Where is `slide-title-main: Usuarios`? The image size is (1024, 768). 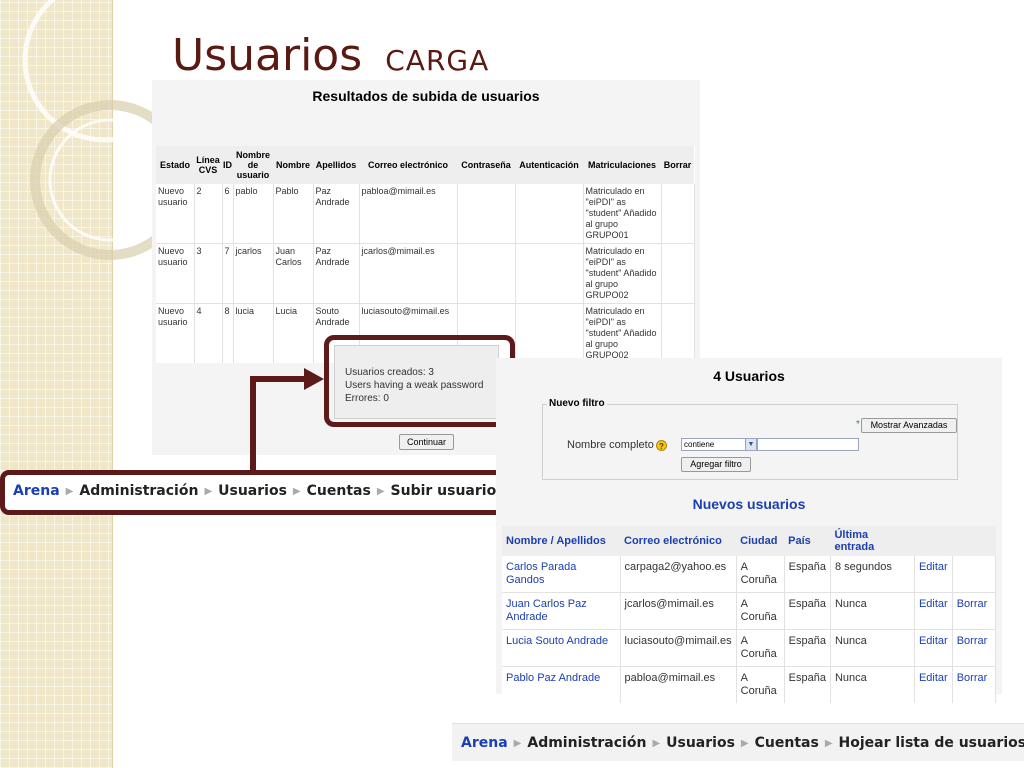 slide-title-main: Usuarios is located at coordinates (267, 55).